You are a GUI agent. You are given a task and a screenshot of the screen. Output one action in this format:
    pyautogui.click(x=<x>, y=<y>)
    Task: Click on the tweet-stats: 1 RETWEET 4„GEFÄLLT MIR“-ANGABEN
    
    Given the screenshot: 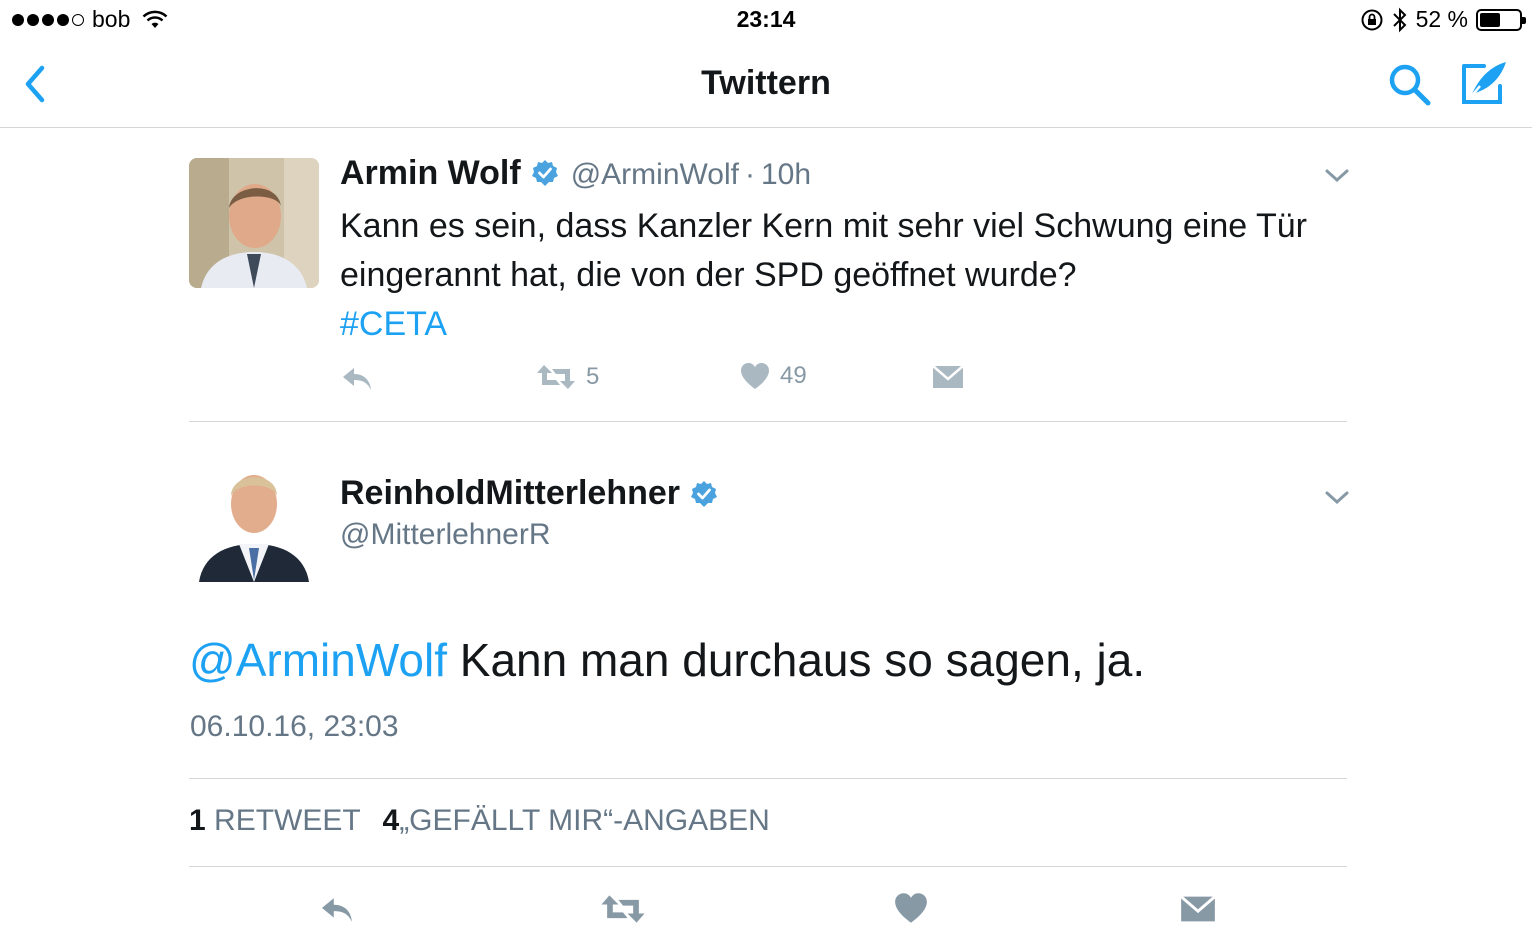 What is the action you would take?
    pyautogui.click(x=479, y=821)
    